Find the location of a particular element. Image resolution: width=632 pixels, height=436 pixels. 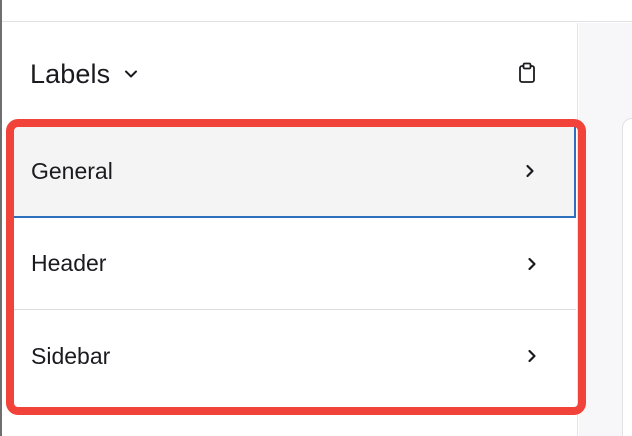

clipboard-button is located at coordinates (527, 75).